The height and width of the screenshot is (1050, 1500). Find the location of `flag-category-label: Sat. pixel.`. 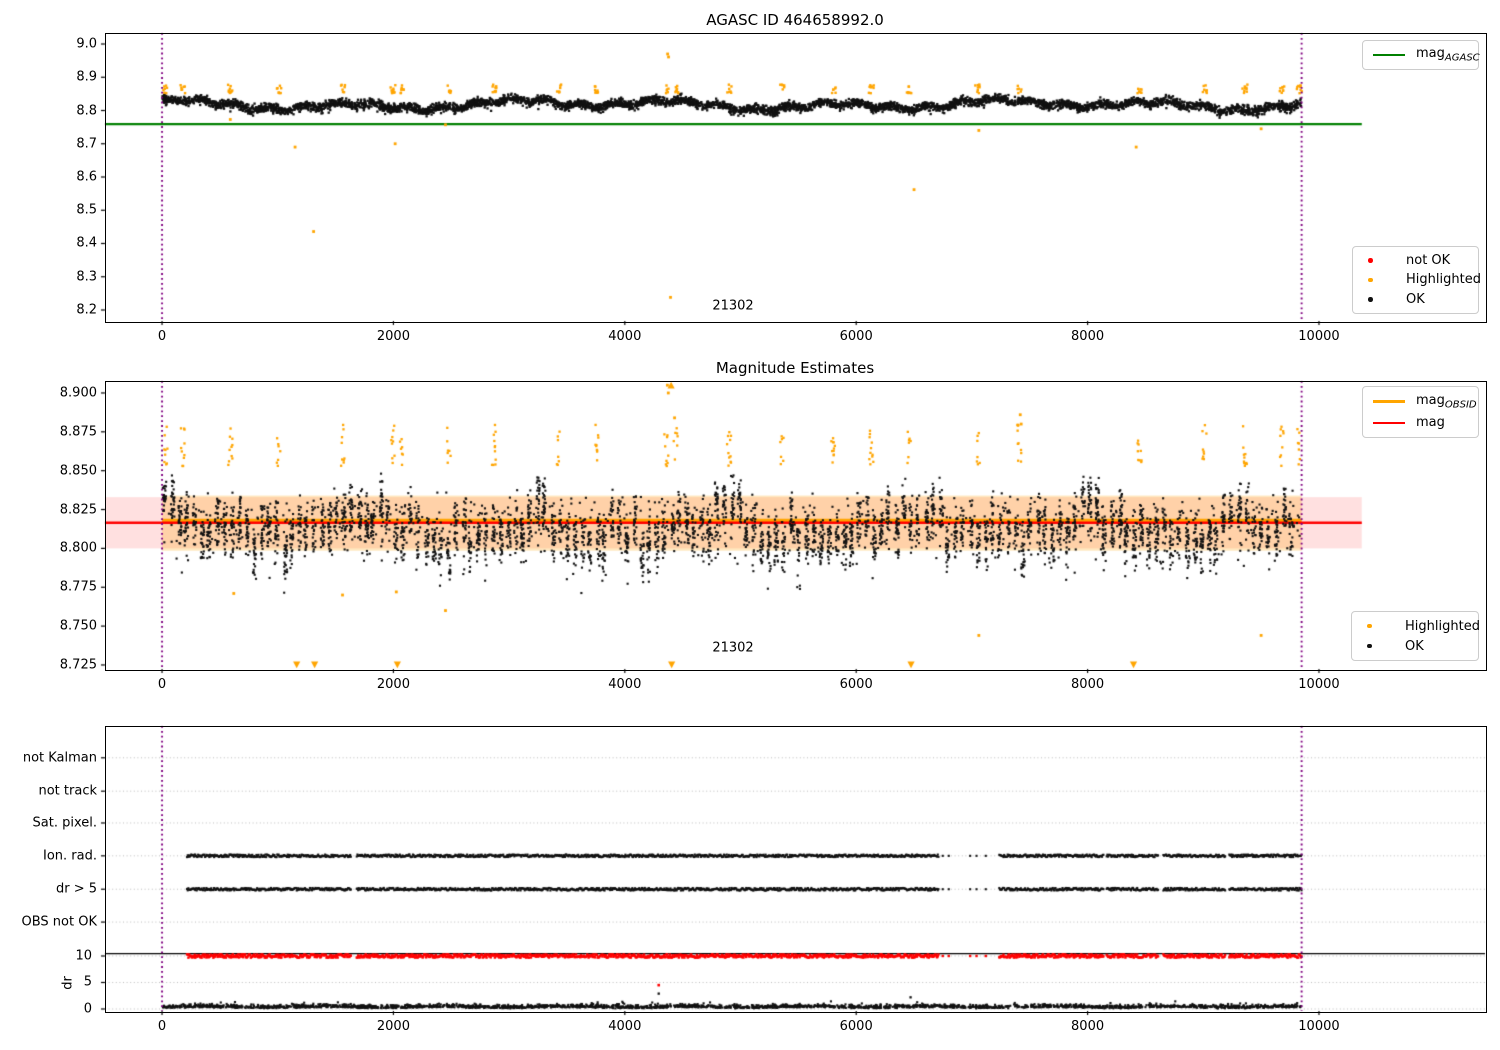

flag-category-label: Sat. pixel. is located at coordinates (64, 823).